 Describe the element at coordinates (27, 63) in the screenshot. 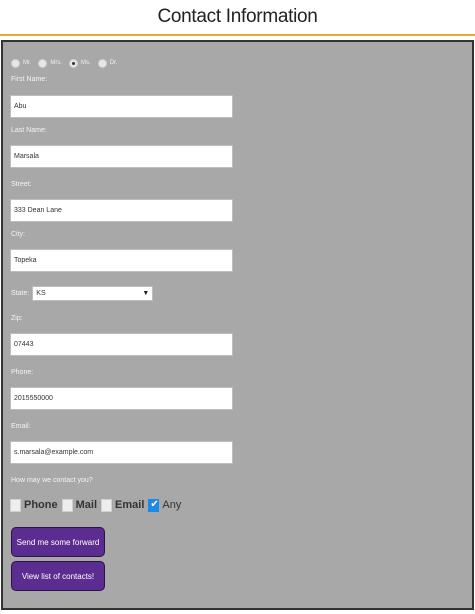

I see `radio-mr-label: Mr.` at that location.